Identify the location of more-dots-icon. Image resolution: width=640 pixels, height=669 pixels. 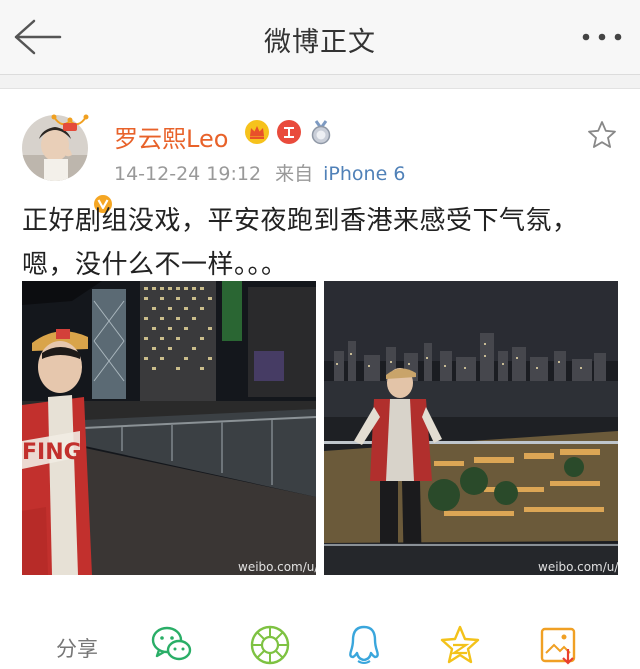
(602, 37).